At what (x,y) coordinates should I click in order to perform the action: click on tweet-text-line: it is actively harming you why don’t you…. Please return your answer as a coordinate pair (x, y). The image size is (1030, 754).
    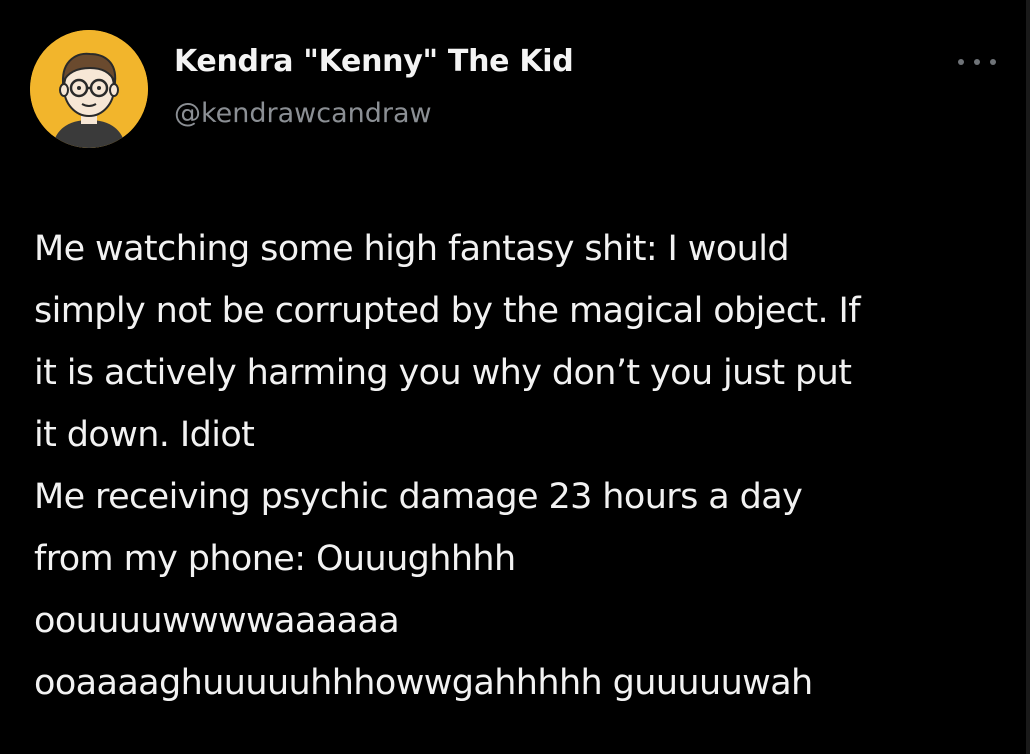
    Looking at the image, I should click on (443, 373).